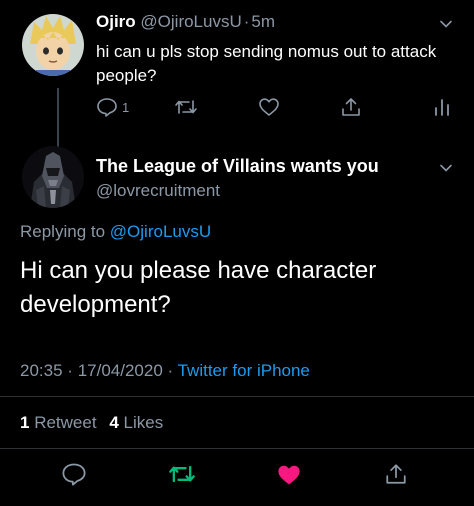 Image resolution: width=474 pixels, height=506 pixels. I want to click on reply-avatar, so click(53, 45).